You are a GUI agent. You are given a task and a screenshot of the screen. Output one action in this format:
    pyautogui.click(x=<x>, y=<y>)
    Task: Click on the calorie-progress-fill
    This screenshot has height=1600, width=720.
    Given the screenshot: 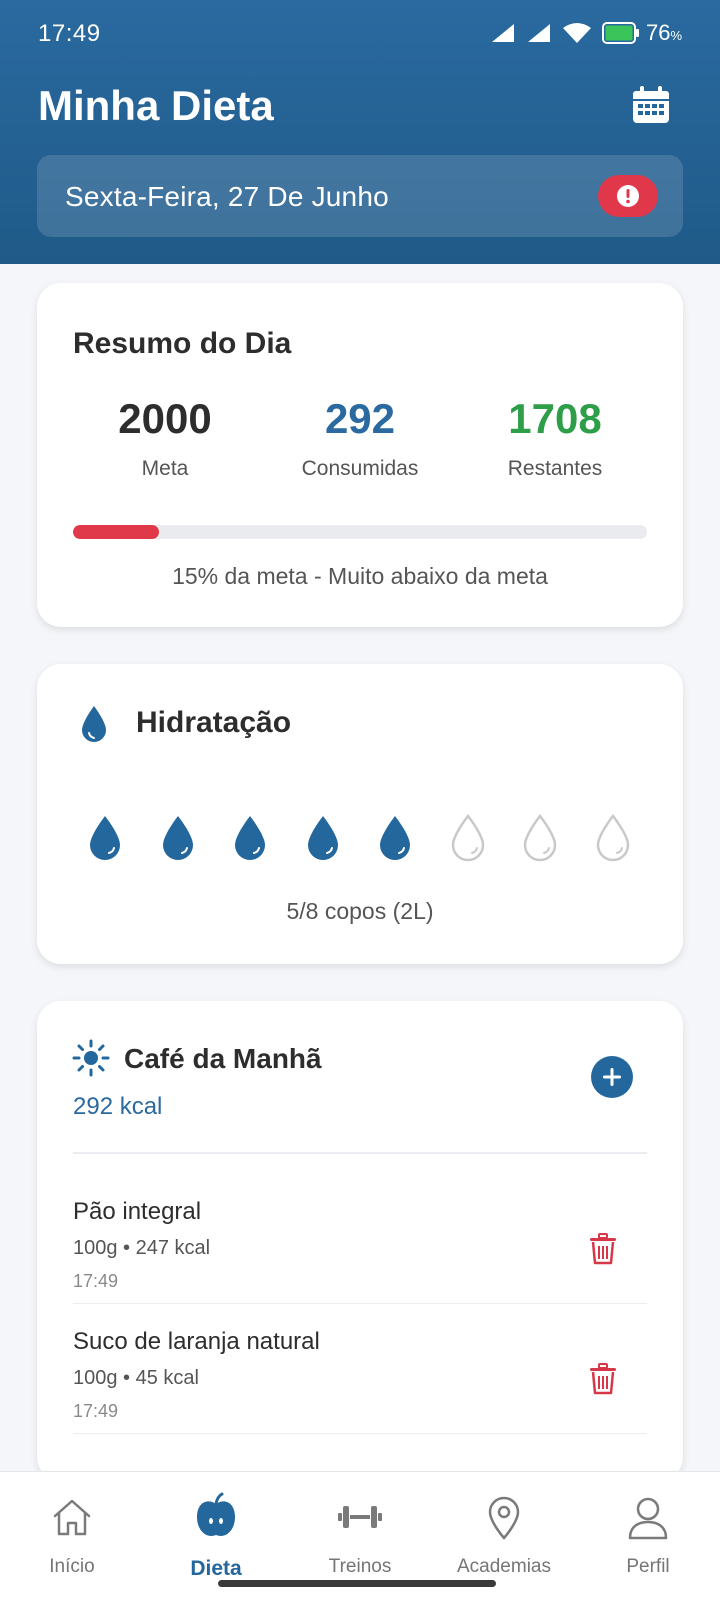 What is the action you would take?
    pyautogui.click(x=116, y=532)
    